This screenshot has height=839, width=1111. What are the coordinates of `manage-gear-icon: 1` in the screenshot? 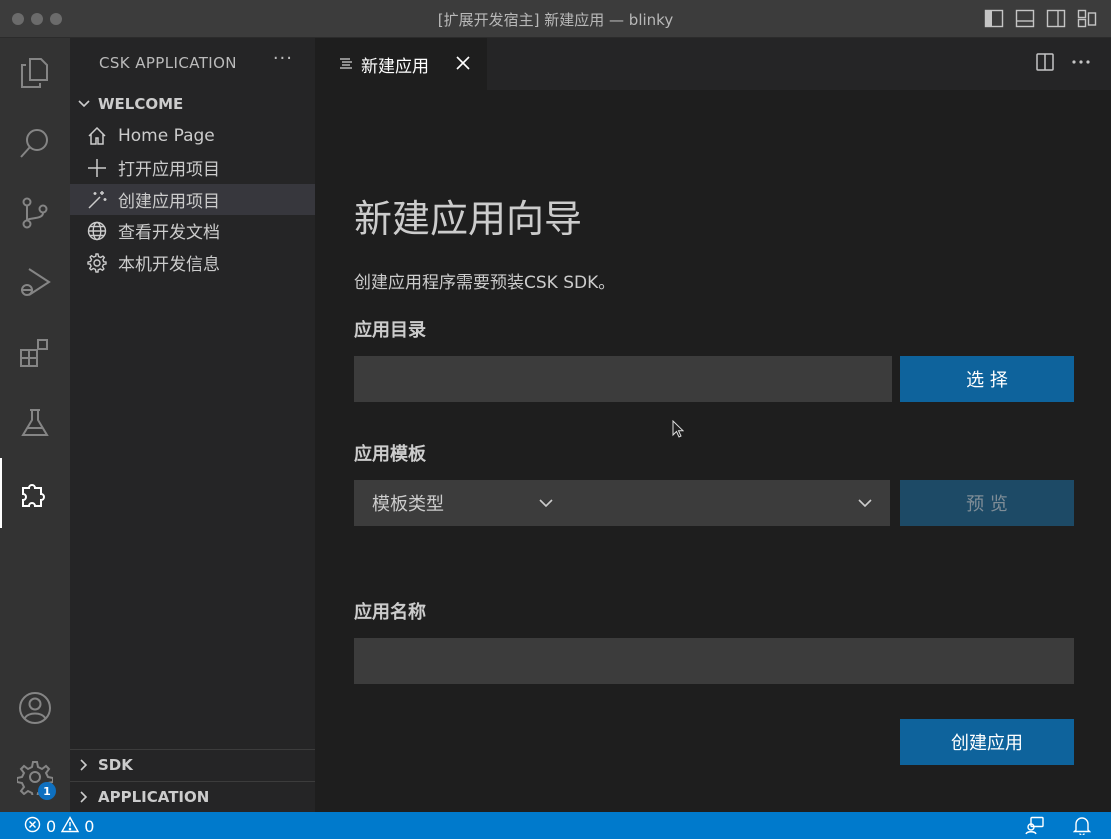 It's located at (35, 777).